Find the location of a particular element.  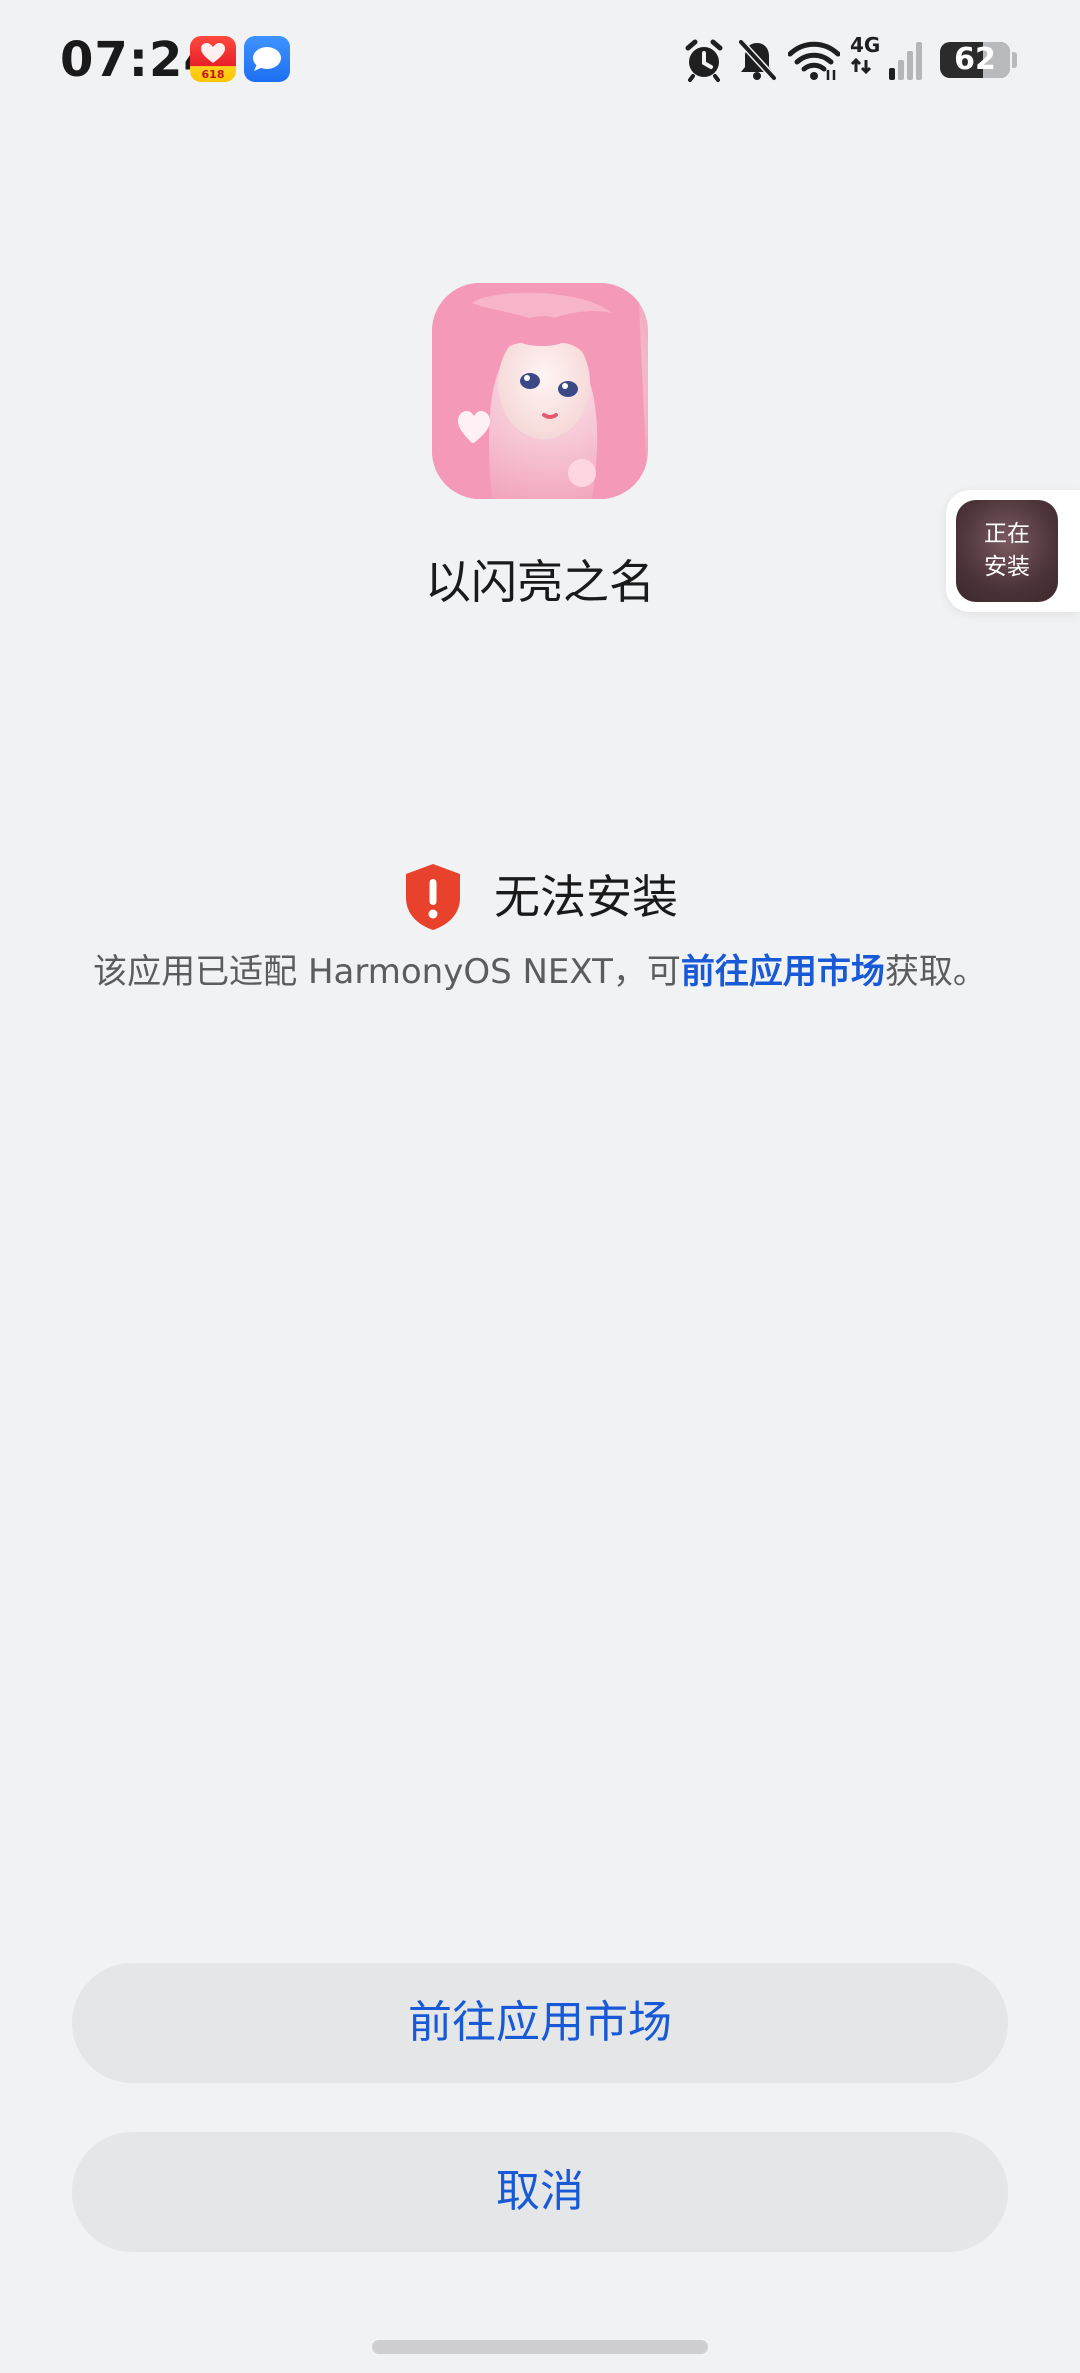

shopping-app-notification-icon: 618 is located at coordinates (213, 59).